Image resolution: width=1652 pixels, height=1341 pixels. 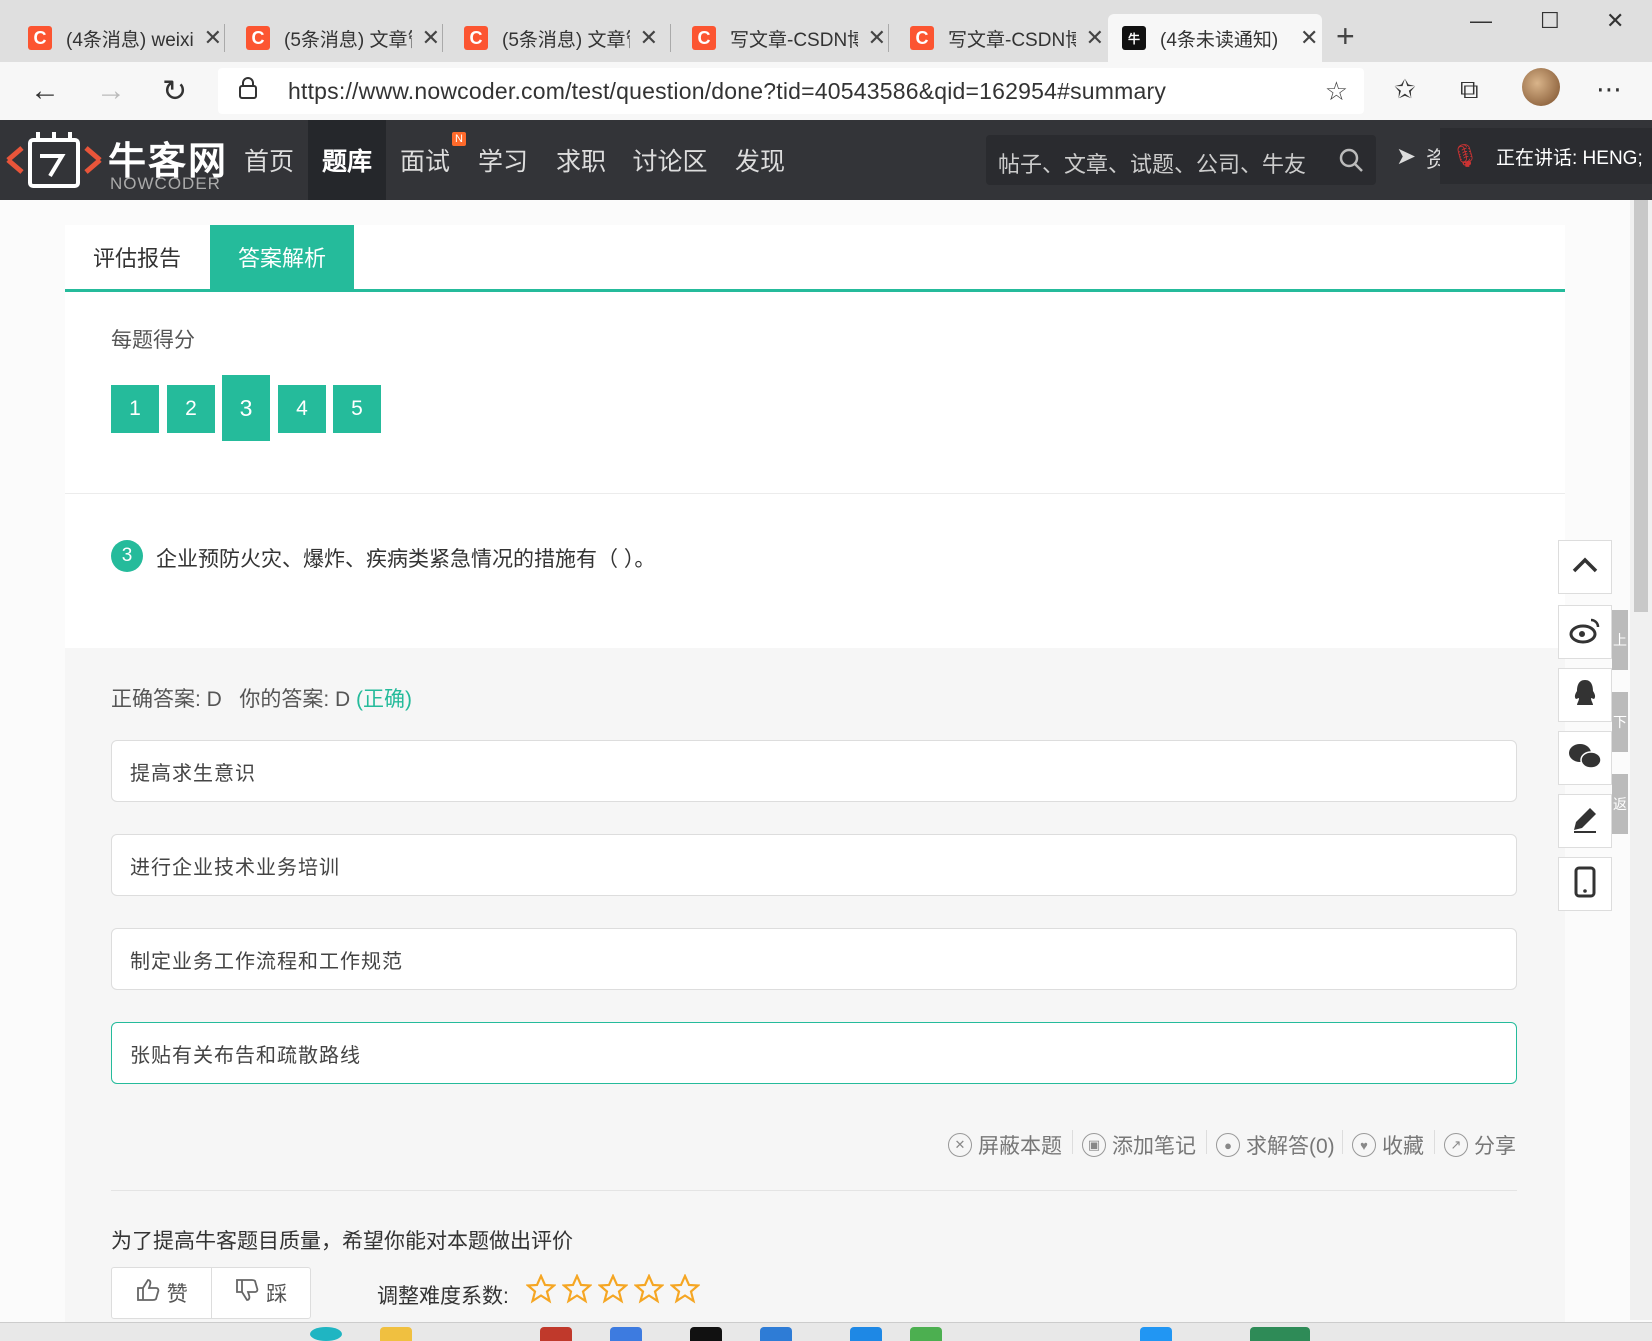 I want to click on refresh-icon: ↻, so click(x=174, y=91).